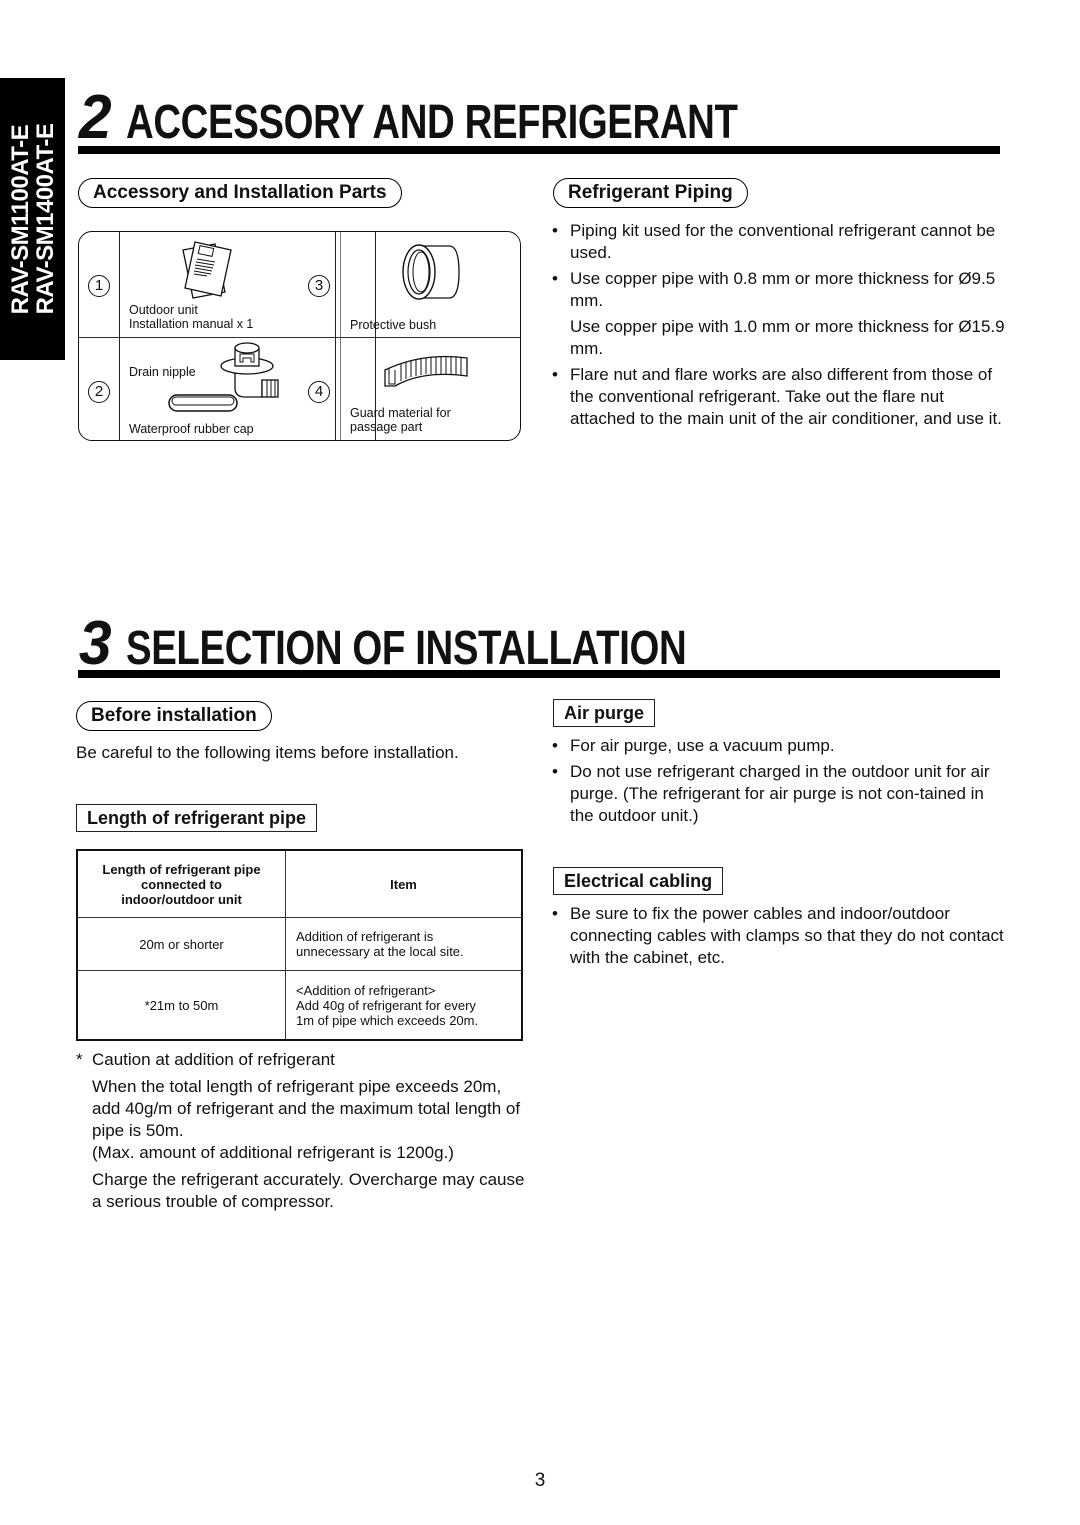  I want to click on cell-length: *21m to 50m, so click(181, 1005).